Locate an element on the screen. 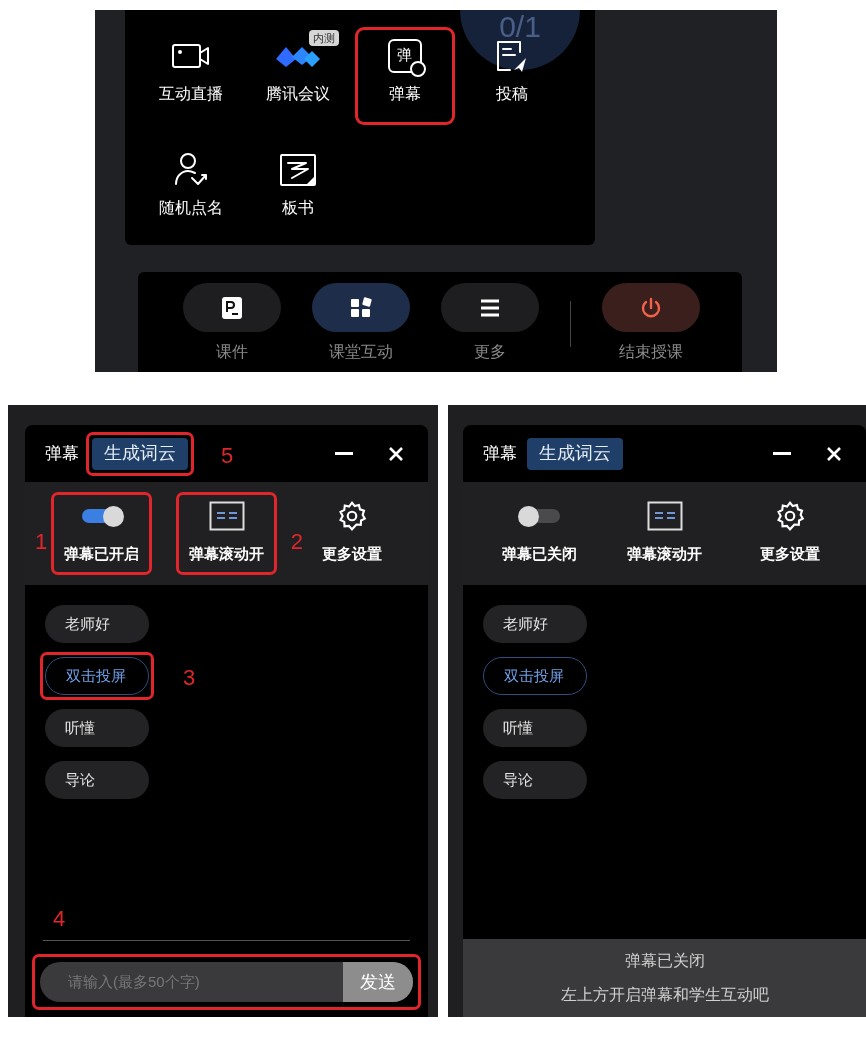  toggle-control: 弹幕已开启 is located at coordinates (101, 533).